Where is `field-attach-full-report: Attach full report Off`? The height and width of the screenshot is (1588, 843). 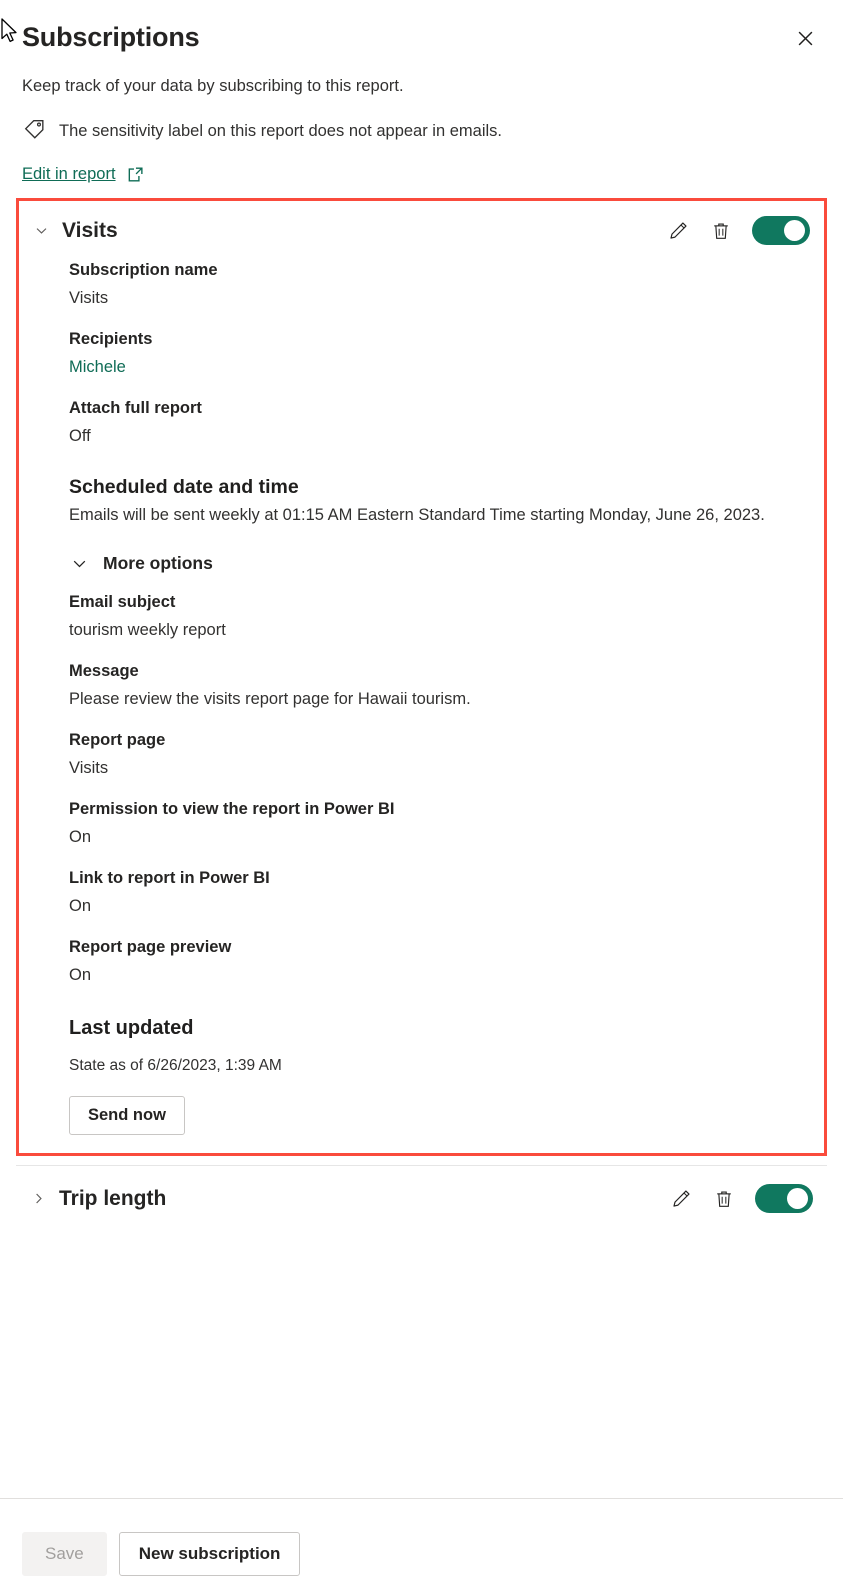
field-attach-full-report: Attach full report Off is located at coordinates (439, 422).